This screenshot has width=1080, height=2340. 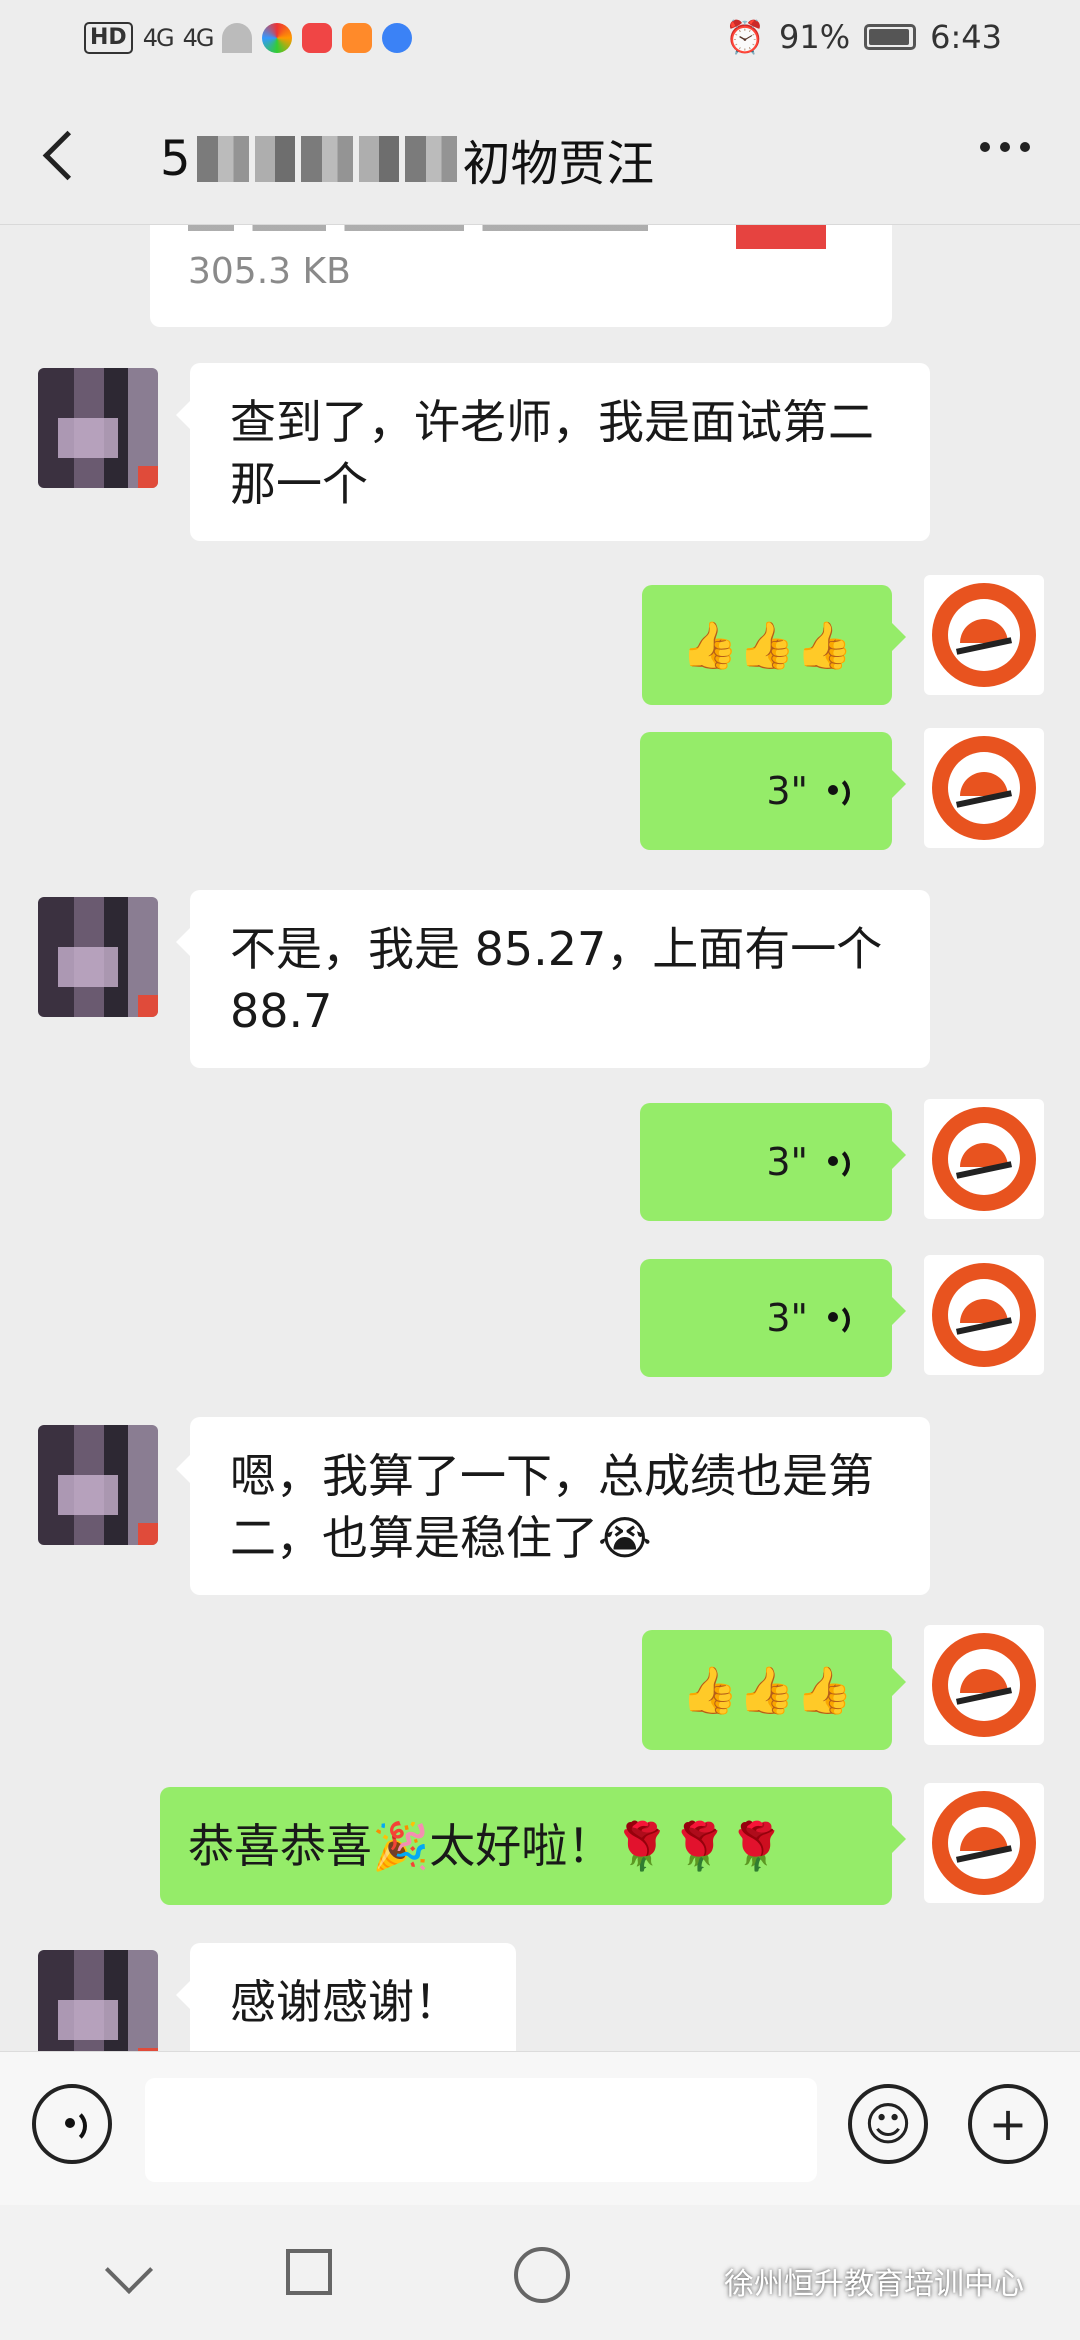 What do you see at coordinates (317, 38) in the screenshot?
I see `app-icon-red` at bounding box center [317, 38].